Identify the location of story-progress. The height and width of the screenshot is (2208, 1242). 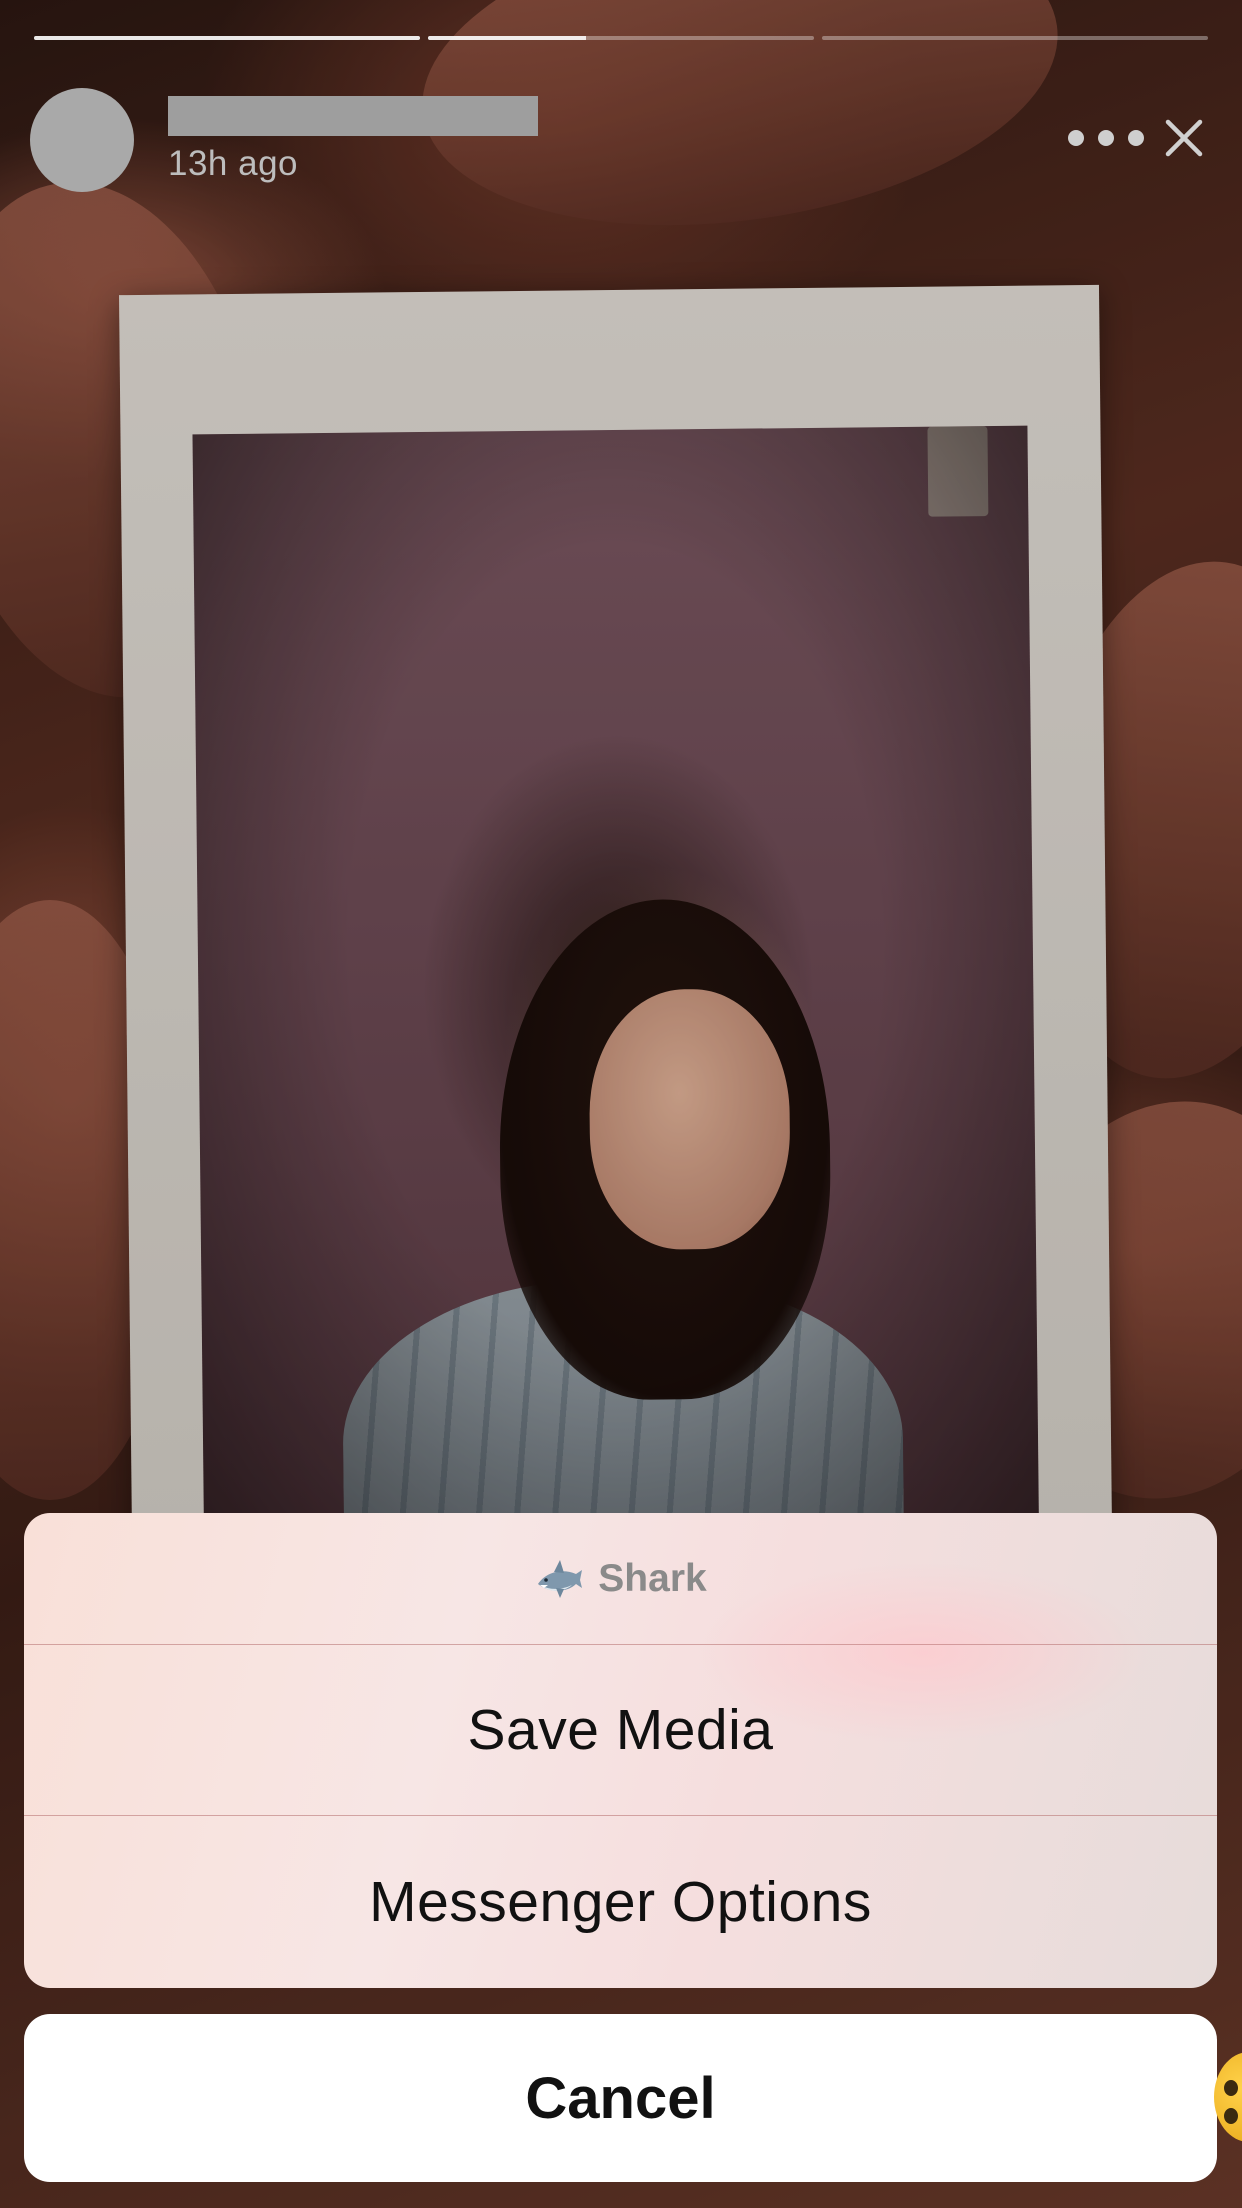
(621, 38).